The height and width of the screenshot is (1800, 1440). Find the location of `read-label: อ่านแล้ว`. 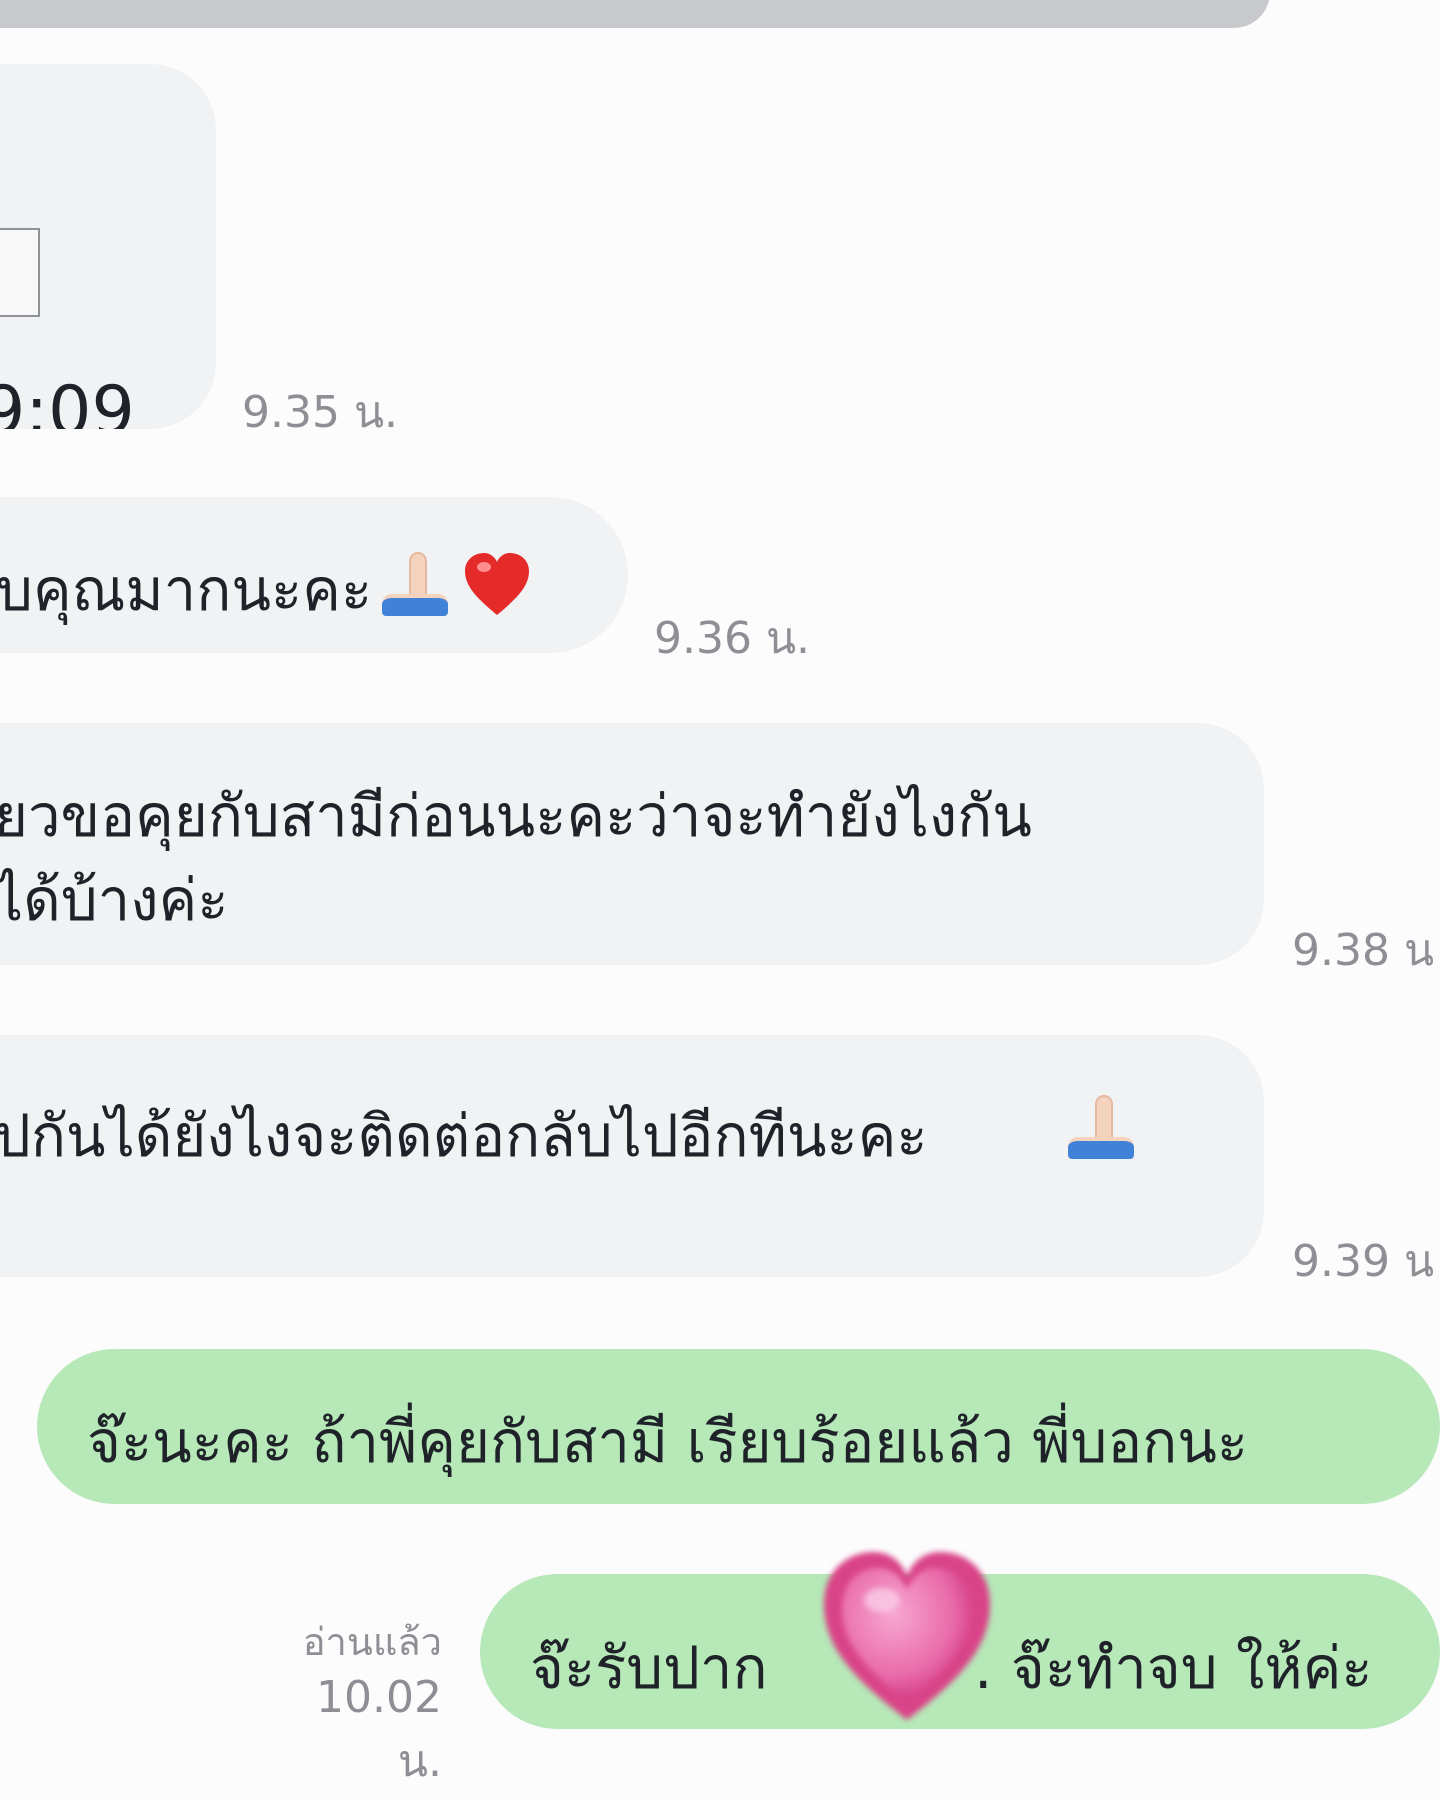

read-label: อ่านแล้ว is located at coordinates (372, 1642).